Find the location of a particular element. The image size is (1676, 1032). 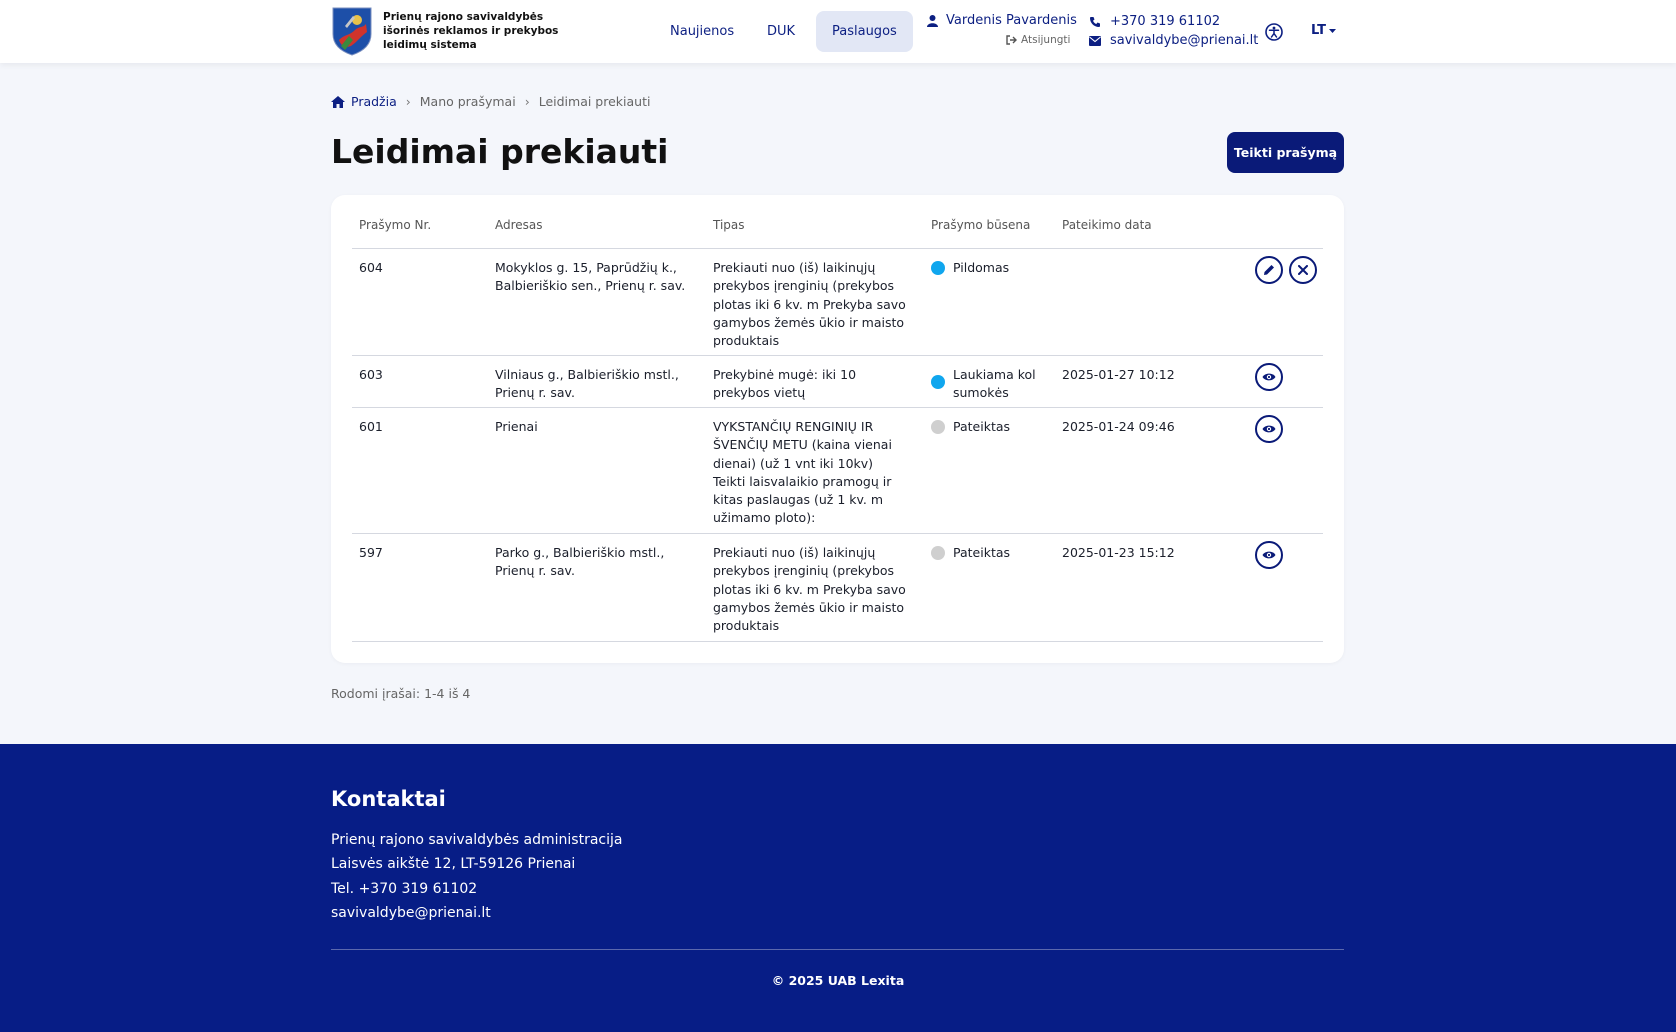

header-phone: +370 319 61102 is located at coordinates (1154, 21).